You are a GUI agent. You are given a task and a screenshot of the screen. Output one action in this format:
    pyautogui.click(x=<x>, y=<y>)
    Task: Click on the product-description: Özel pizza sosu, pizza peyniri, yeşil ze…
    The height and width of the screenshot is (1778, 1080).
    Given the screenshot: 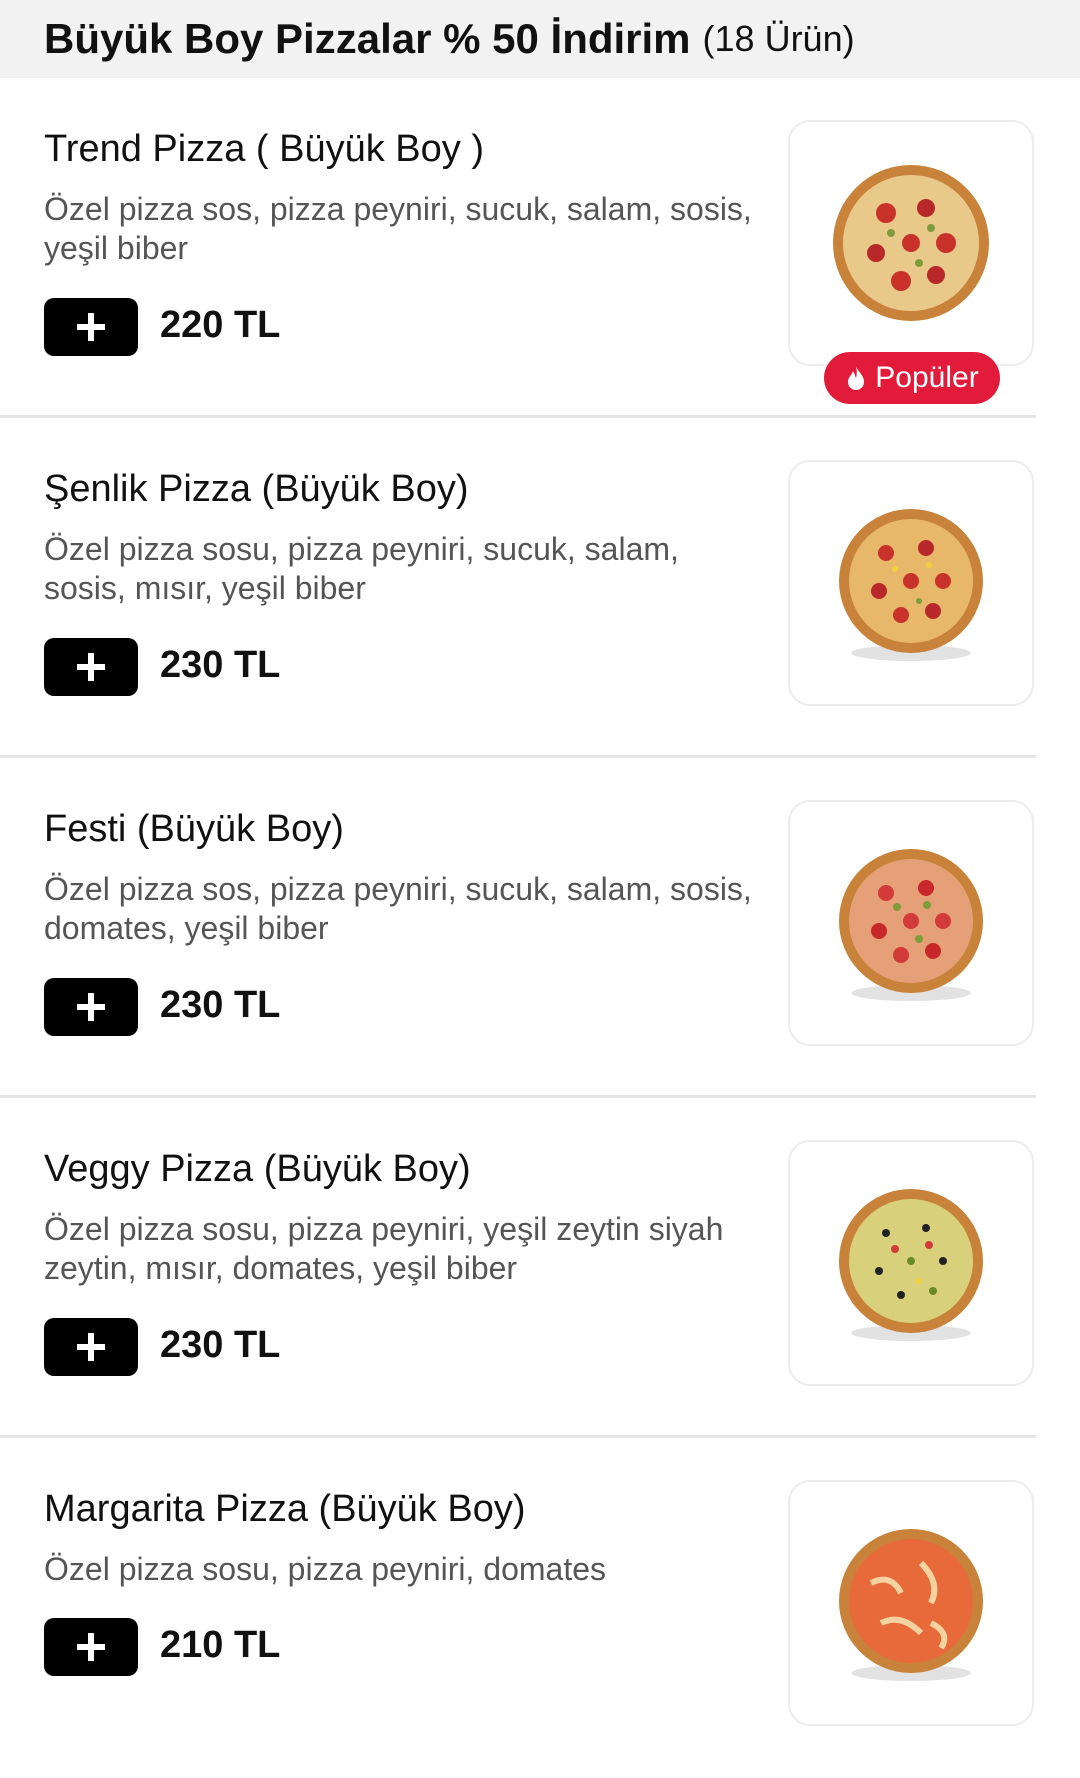 What is the action you would take?
    pyautogui.click(x=384, y=1248)
    